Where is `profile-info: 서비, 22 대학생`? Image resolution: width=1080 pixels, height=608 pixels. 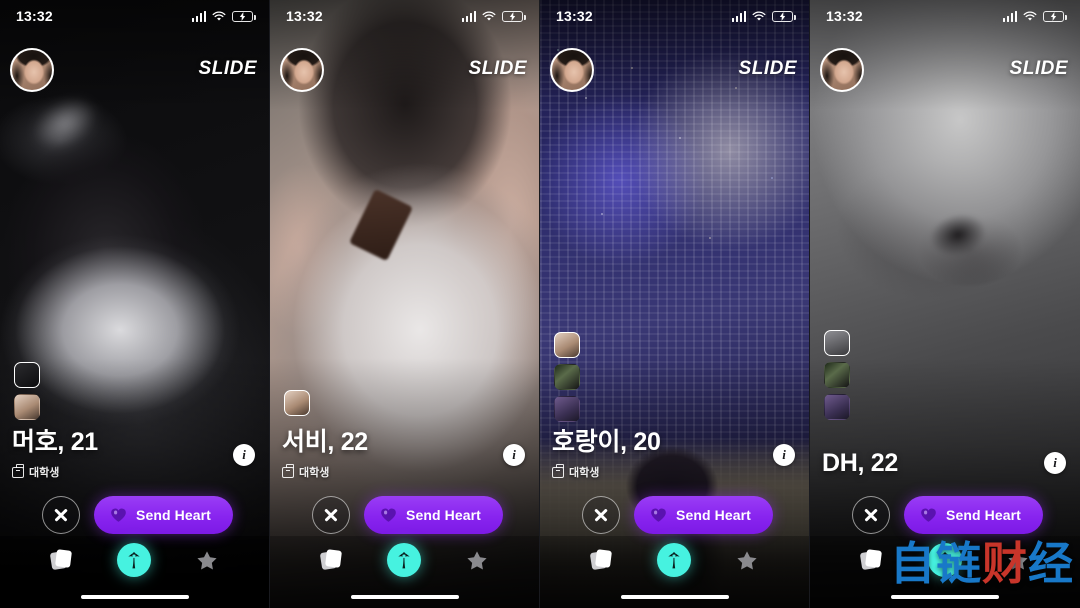 profile-info: 서비, 22 대학생 is located at coordinates (325, 454).